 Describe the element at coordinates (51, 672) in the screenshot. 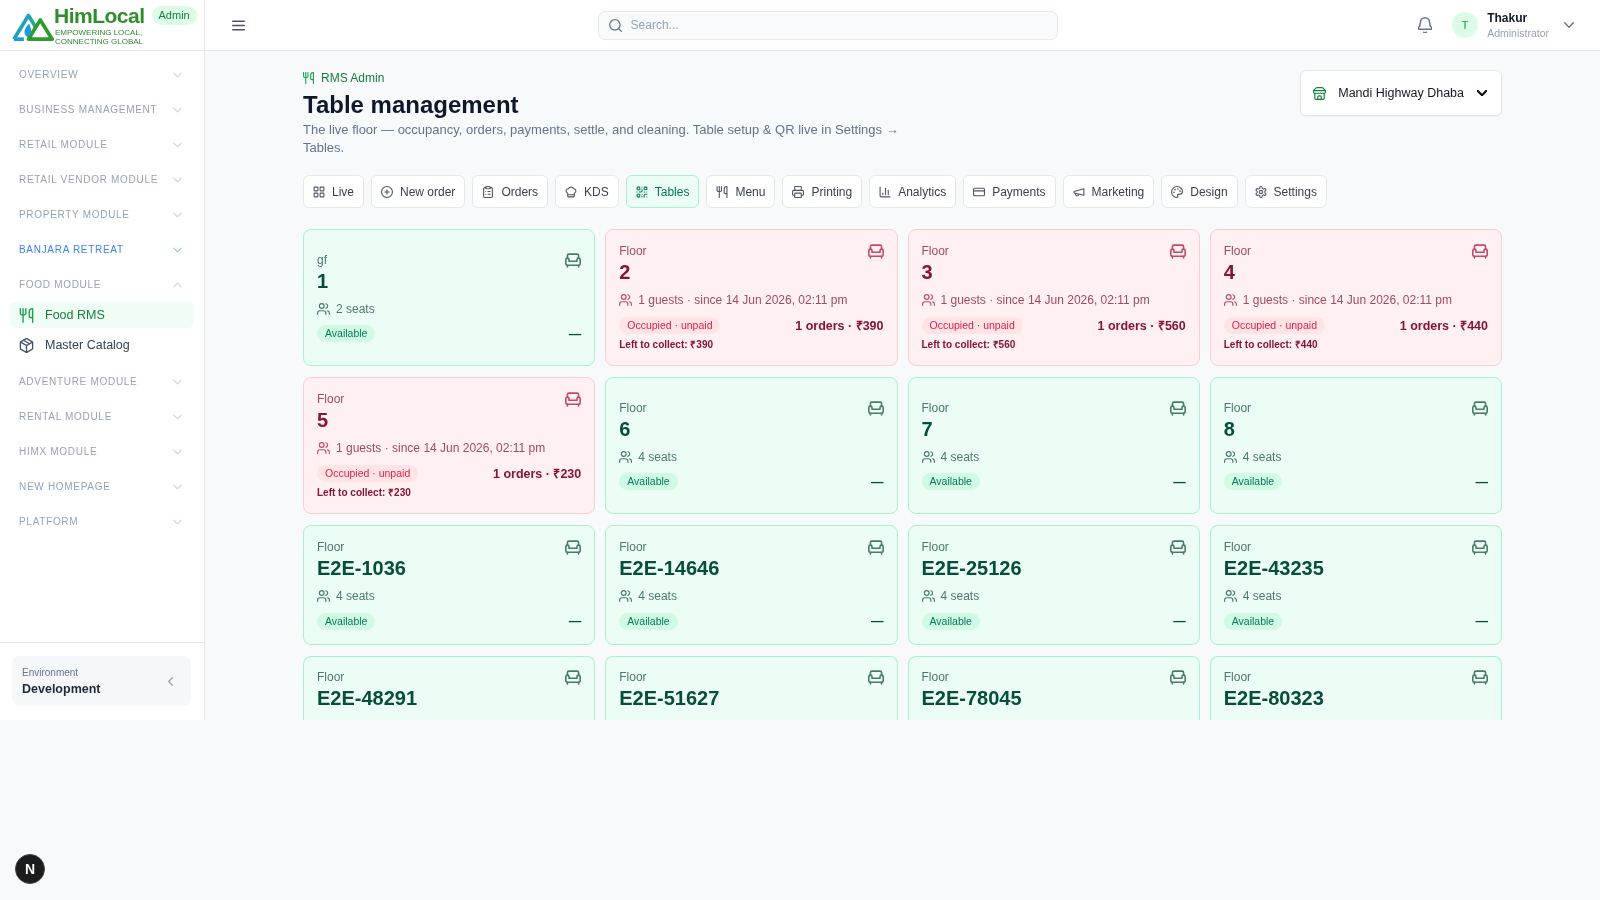

I see `environment-label: Environment` at that location.